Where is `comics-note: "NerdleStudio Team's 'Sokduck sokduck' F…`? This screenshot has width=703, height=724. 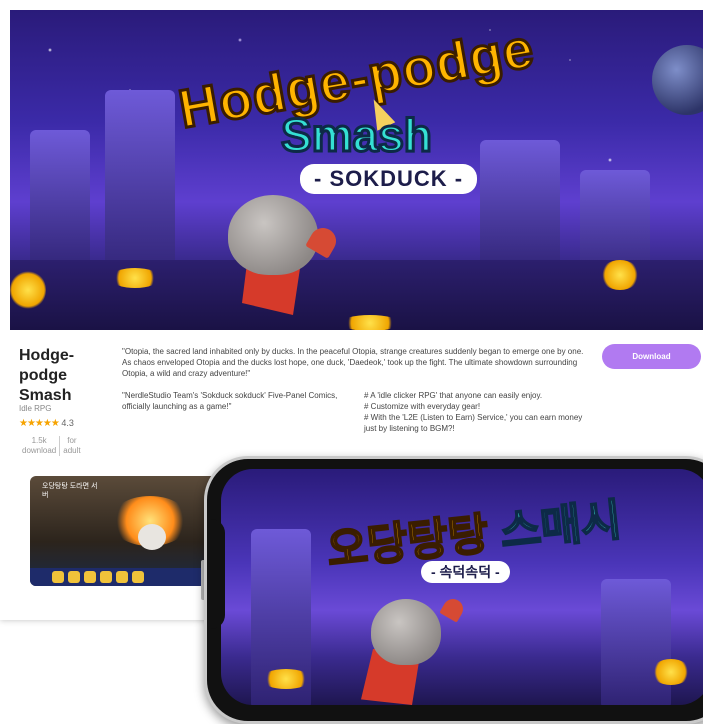
comics-note: "NerdleStudio Team's 'Sokduck sokduck' F… is located at coordinates (230, 401).